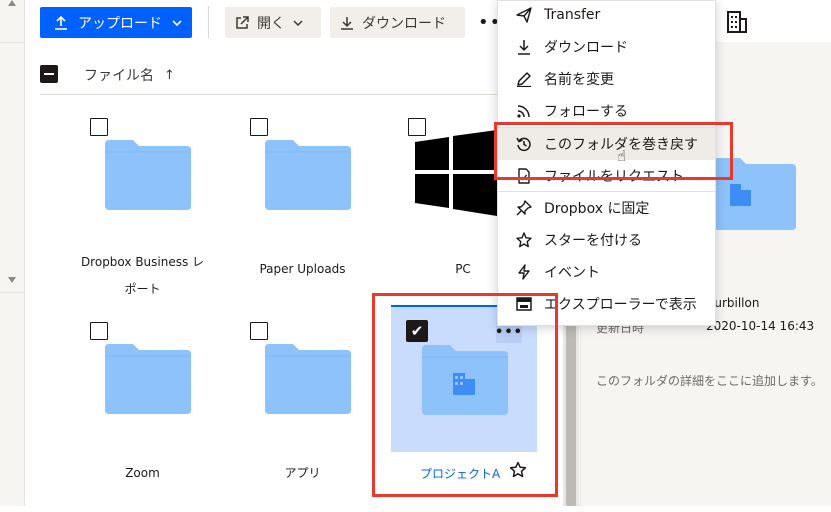 This screenshot has height=512, width=831. I want to click on grid-item: アプリ, so click(276, 417).